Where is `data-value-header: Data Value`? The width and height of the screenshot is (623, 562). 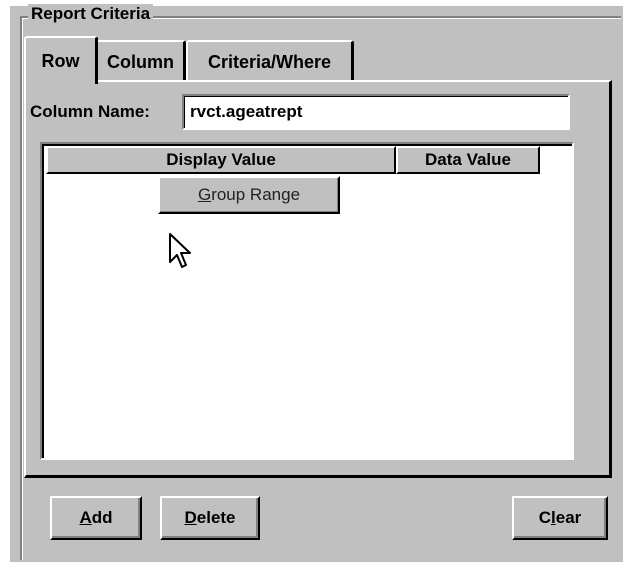
data-value-header: Data Value is located at coordinates (468, 160).